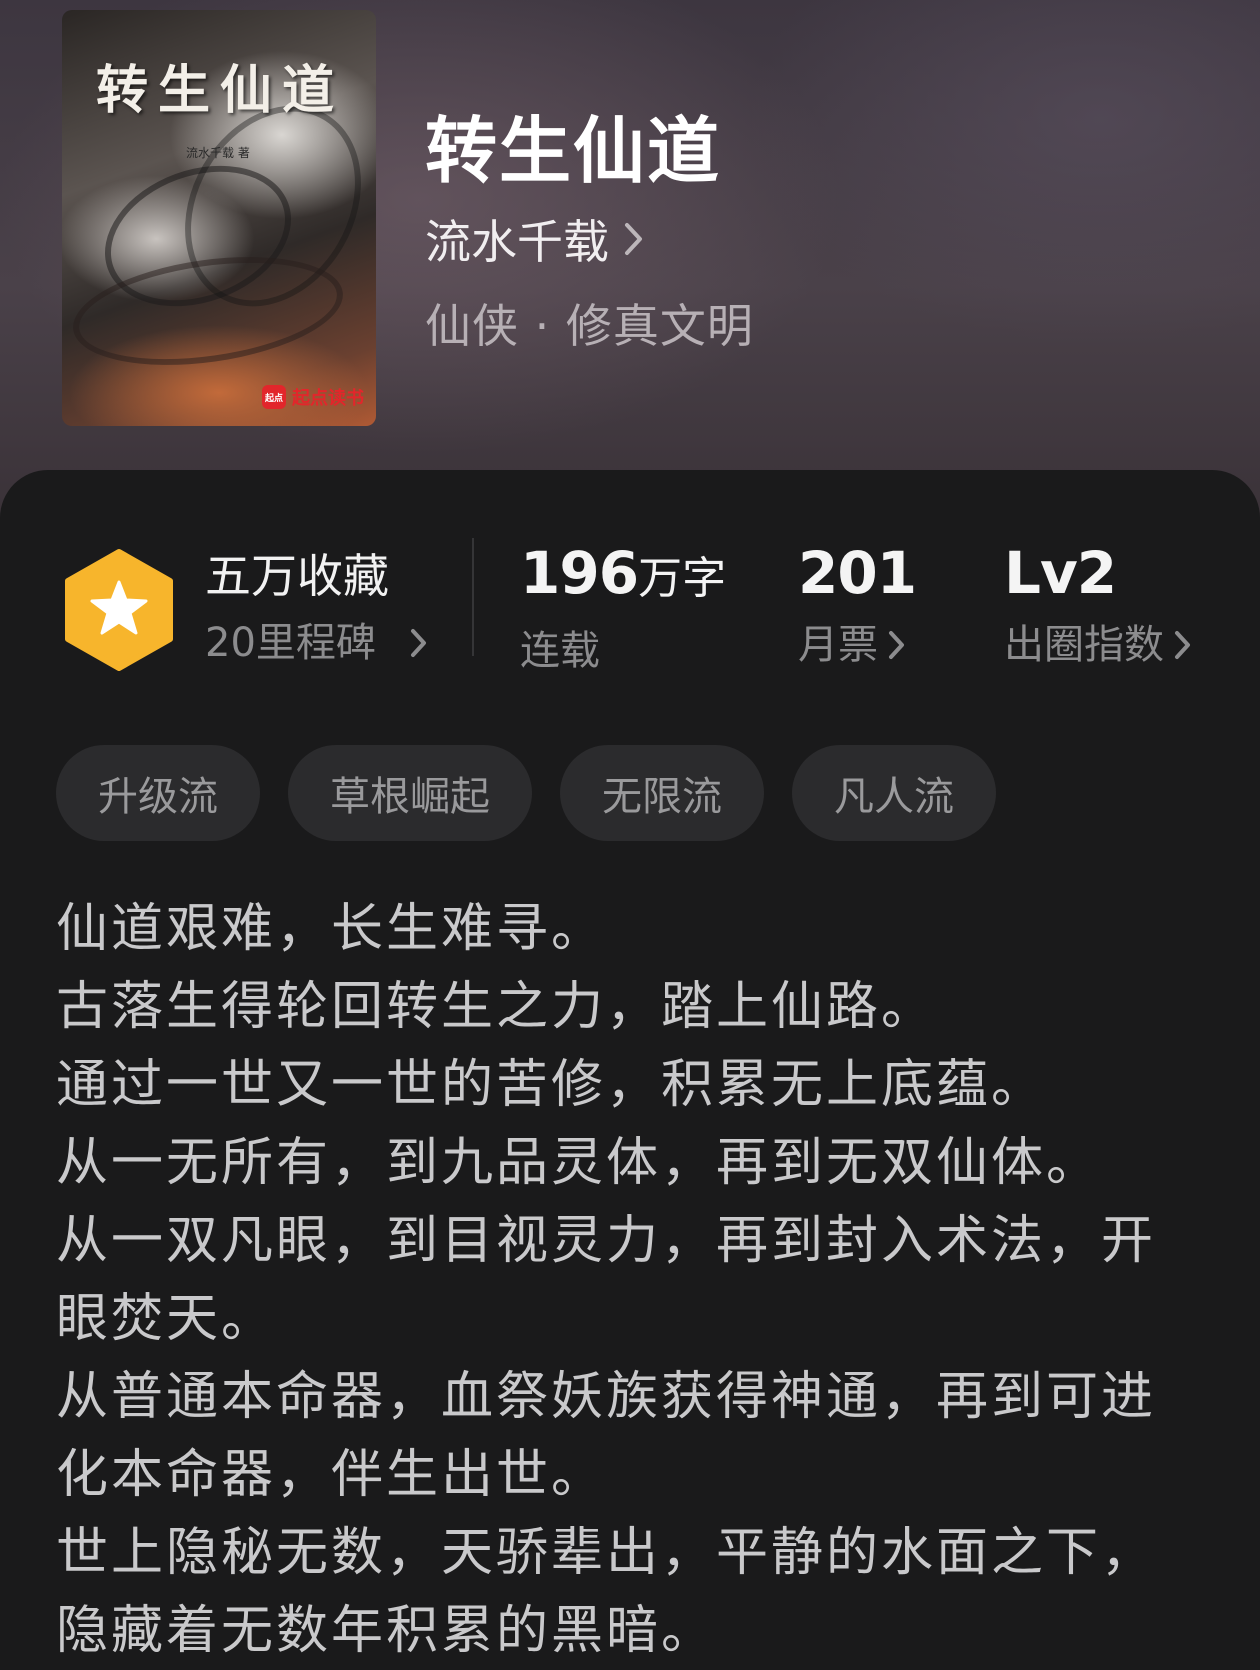  Describe the element at coordinates (274, 397) in the screenshot. I see `qidian-logo-icon: 起点` at that location.